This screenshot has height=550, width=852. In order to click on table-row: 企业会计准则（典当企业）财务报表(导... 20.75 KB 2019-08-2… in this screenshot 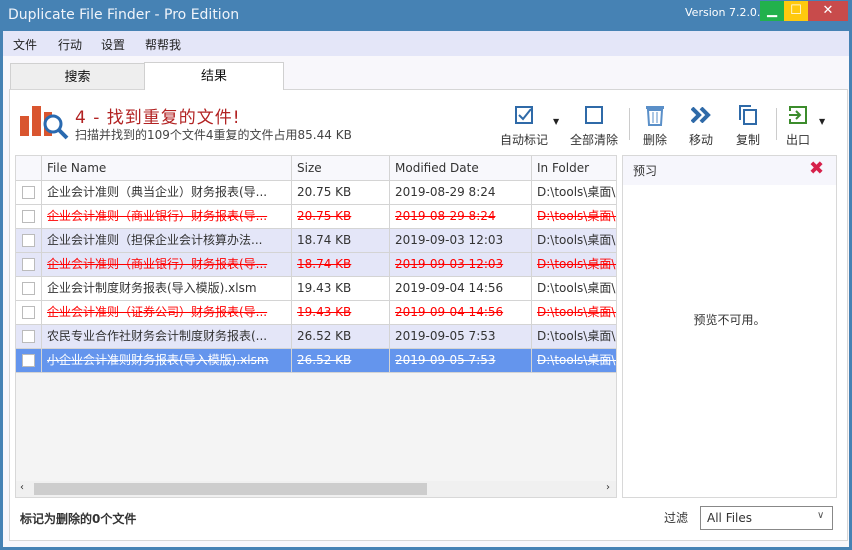, I will do `click(316, 193)`.